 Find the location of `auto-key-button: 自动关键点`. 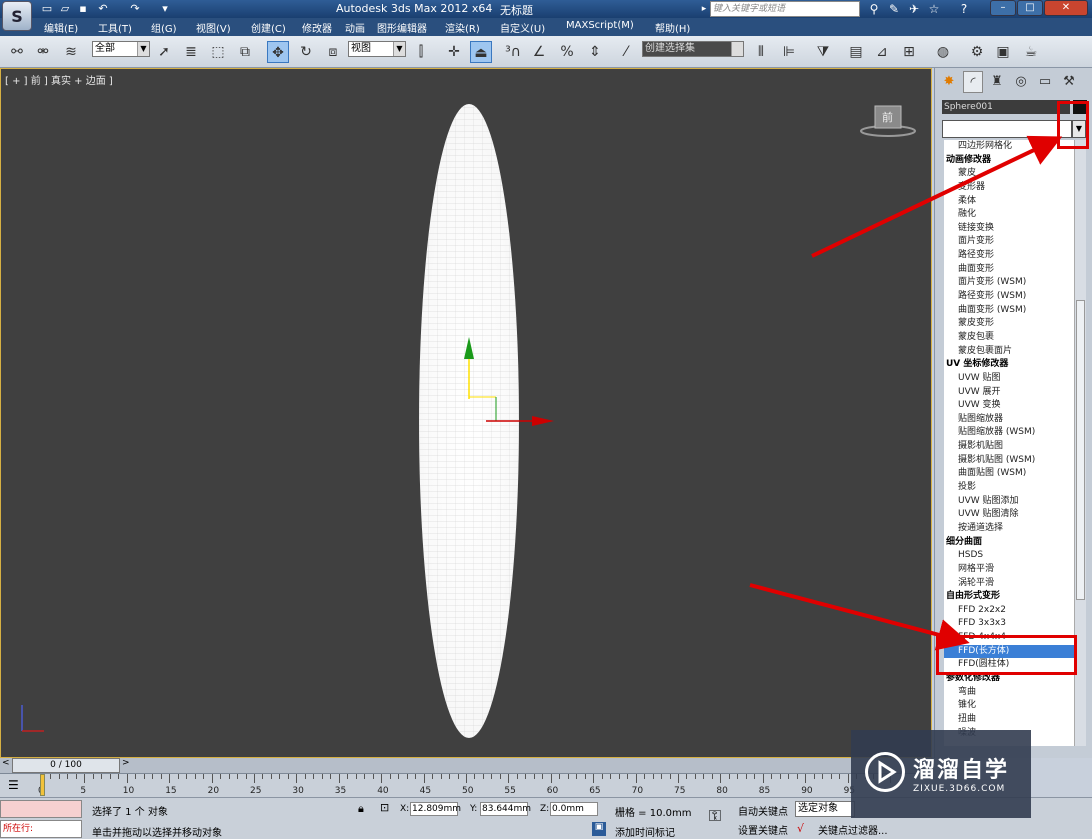

auto-key-button: 自动关键点 is located at coordinates (763, 810).